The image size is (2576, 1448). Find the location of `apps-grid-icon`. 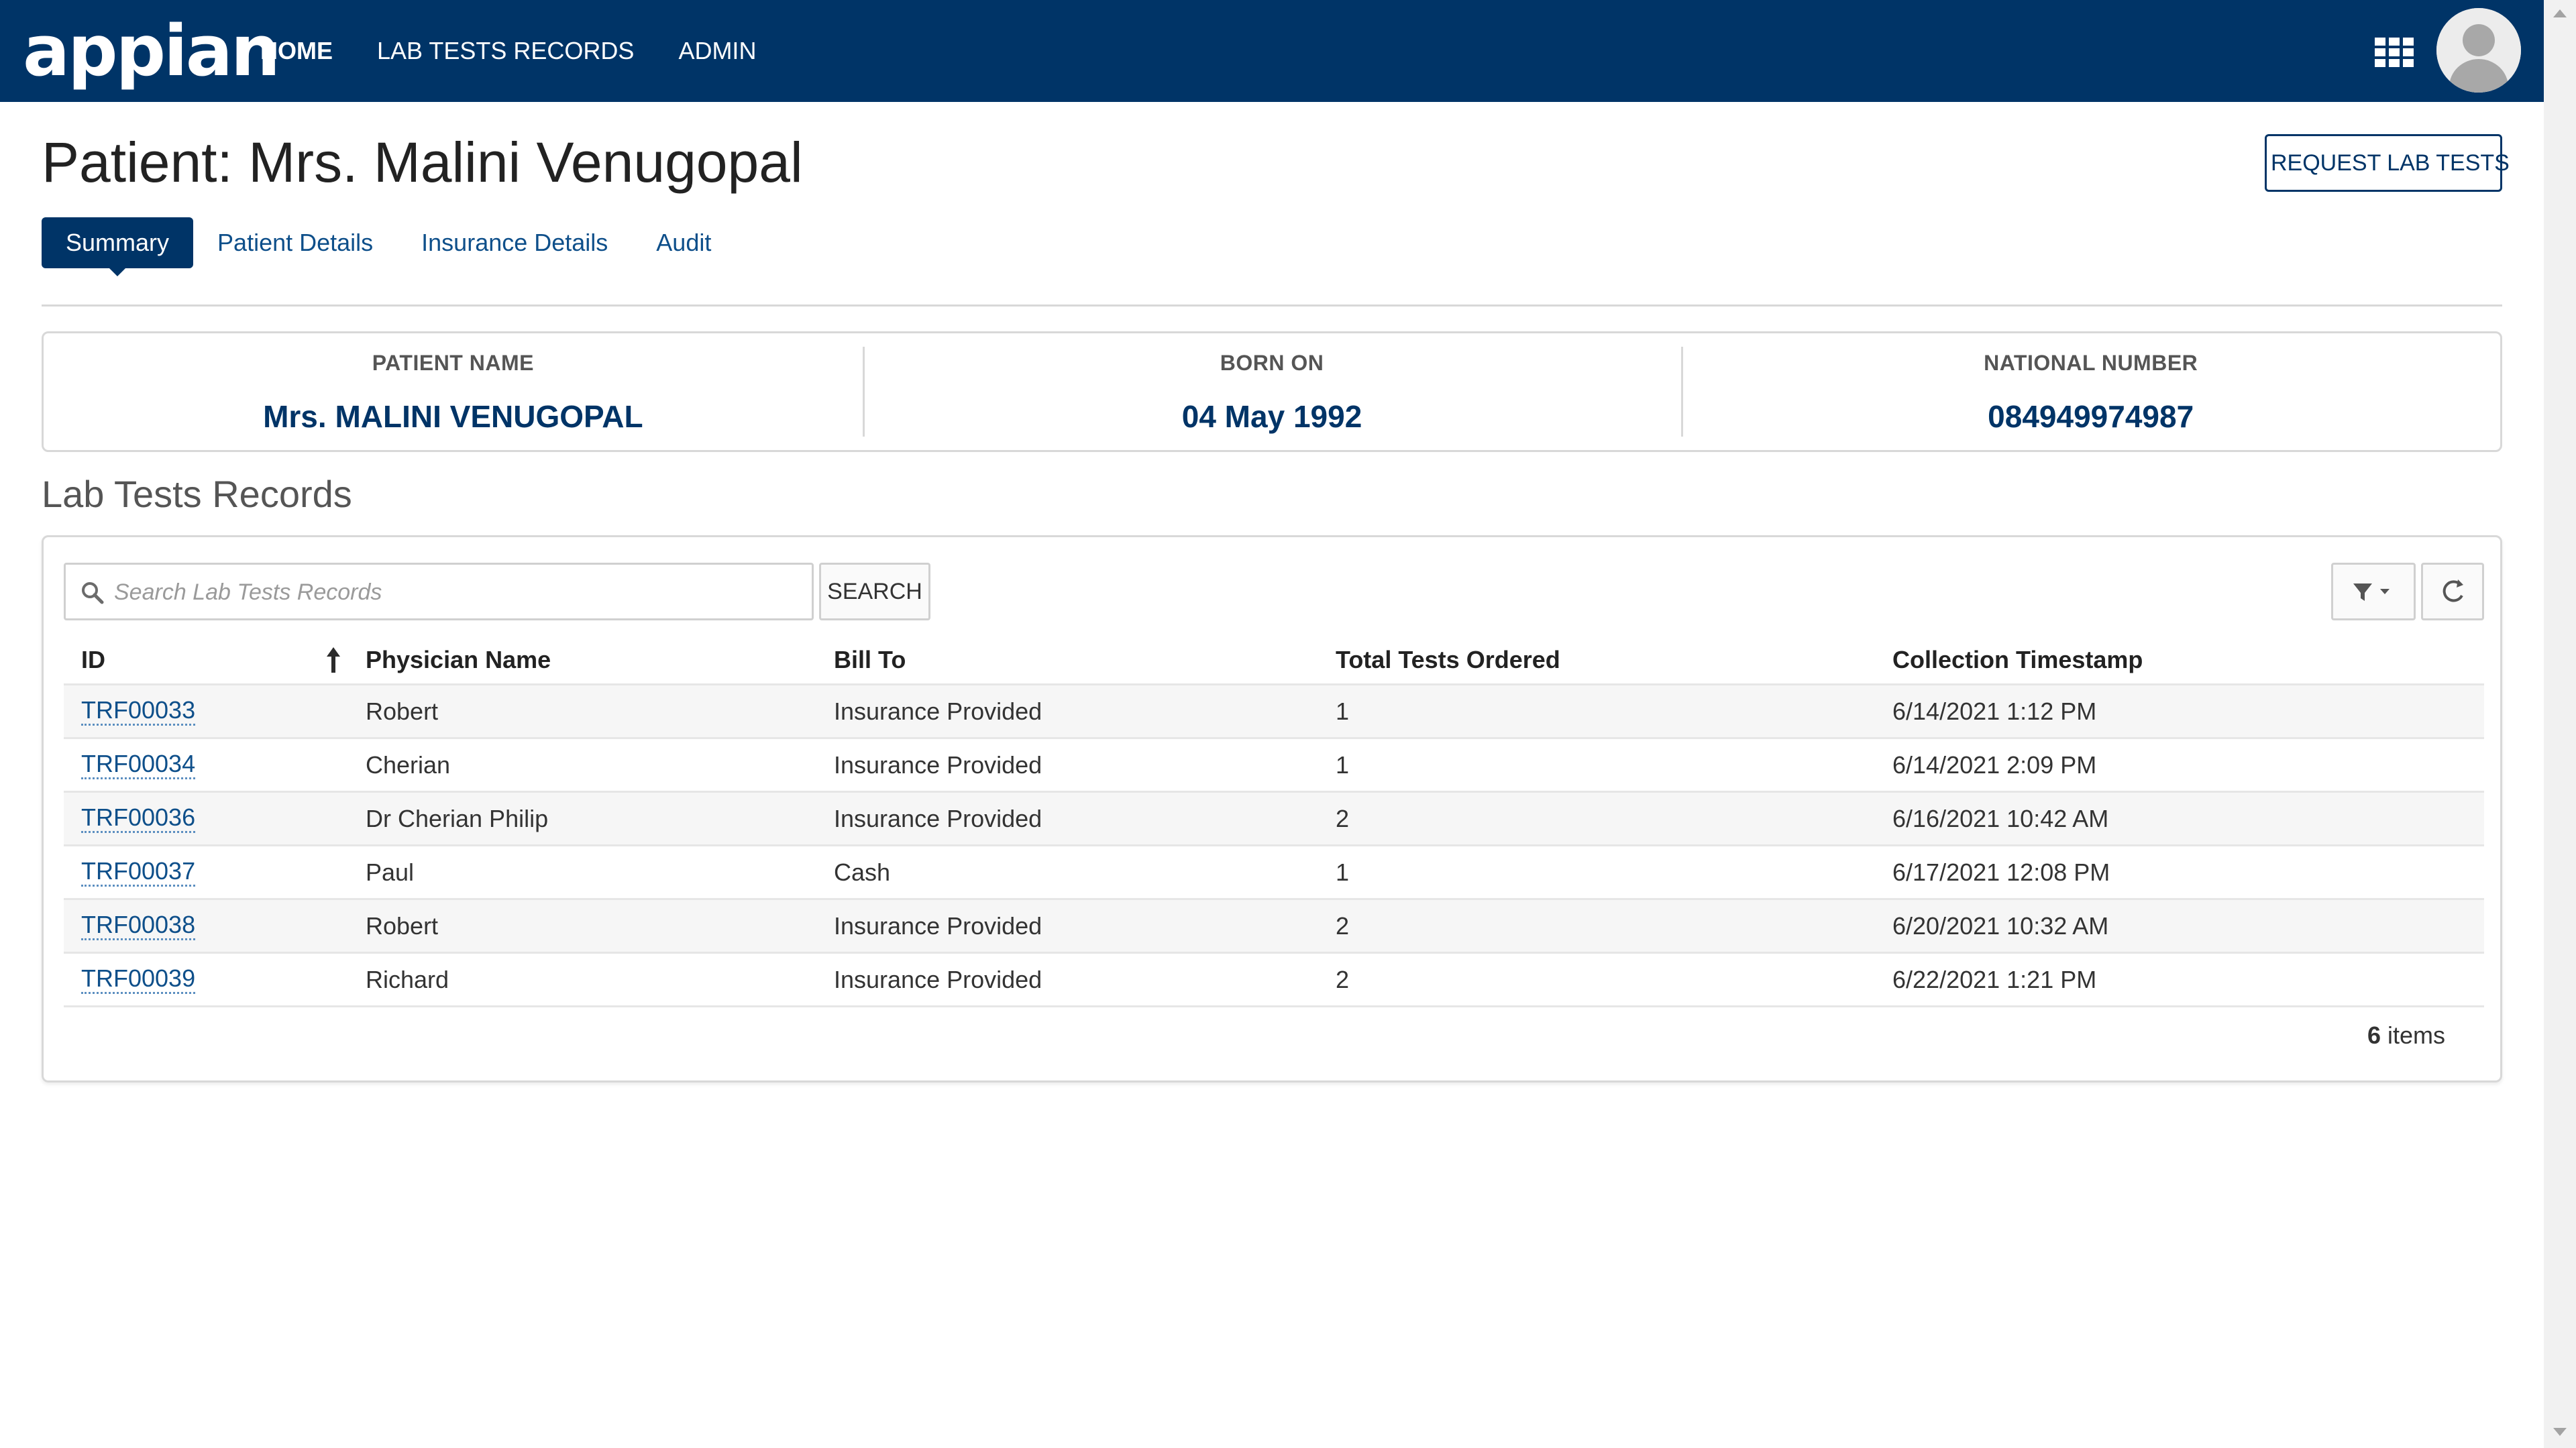

apps-grid-icon is located at coordinates (2394, 53).